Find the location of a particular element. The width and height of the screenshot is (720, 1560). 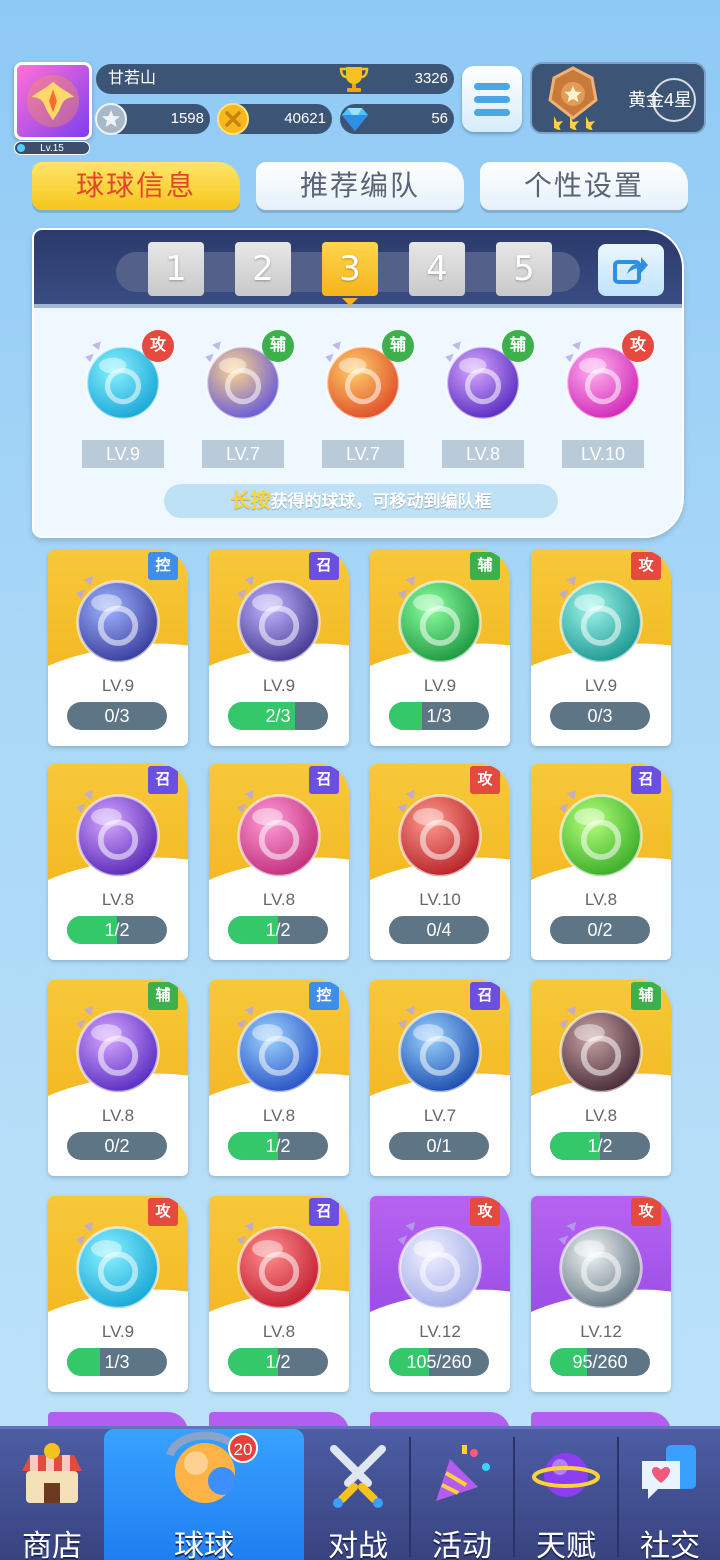

tab-recommended-team: 推荐编队 is located at coordinates (360, 186).